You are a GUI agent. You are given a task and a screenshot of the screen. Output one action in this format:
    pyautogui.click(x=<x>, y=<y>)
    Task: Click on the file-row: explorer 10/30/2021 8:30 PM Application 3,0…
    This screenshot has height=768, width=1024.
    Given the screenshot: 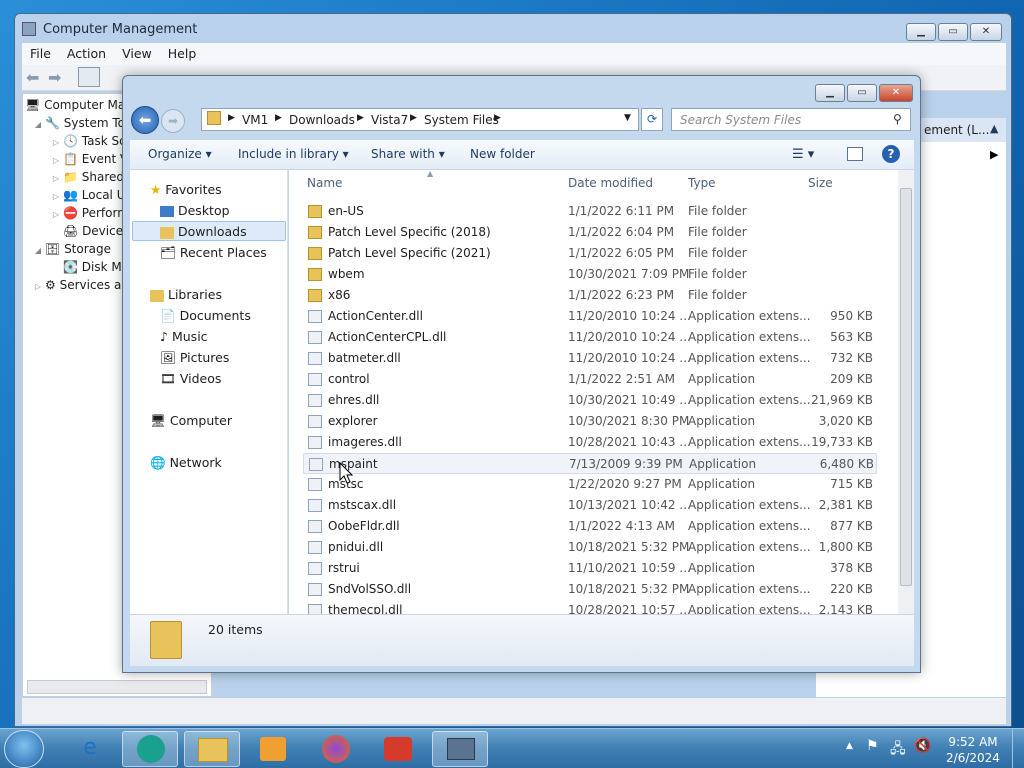 What is the action you would take?
    pyautogui.click(x=590, y=421)
    